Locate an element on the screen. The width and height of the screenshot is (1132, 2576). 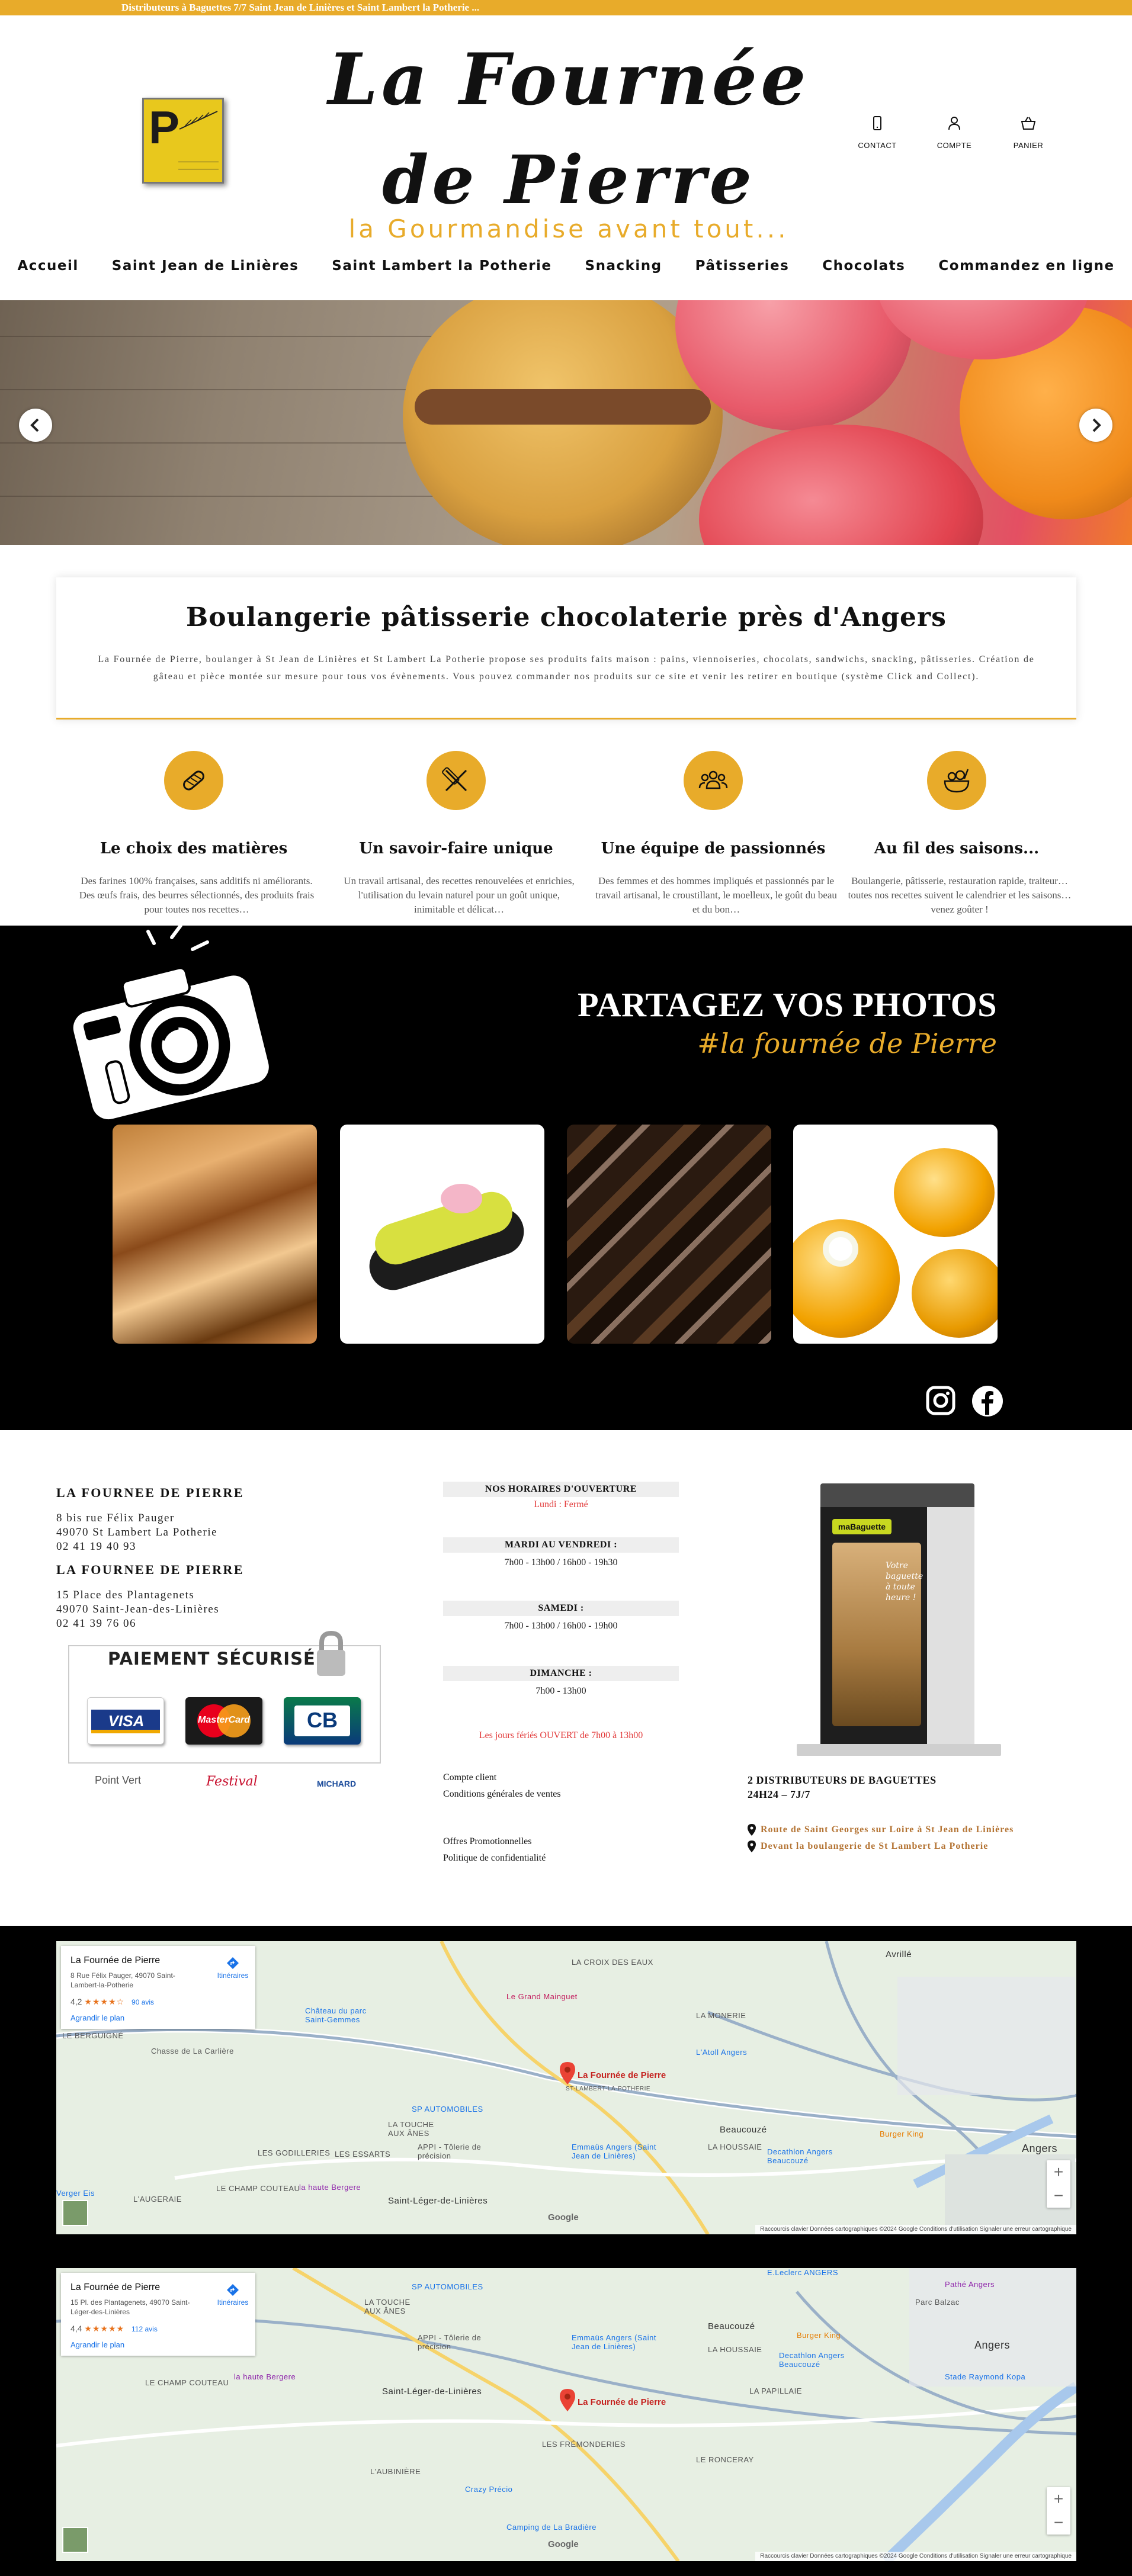
logo-small-text is located at coordinates (198, 169).